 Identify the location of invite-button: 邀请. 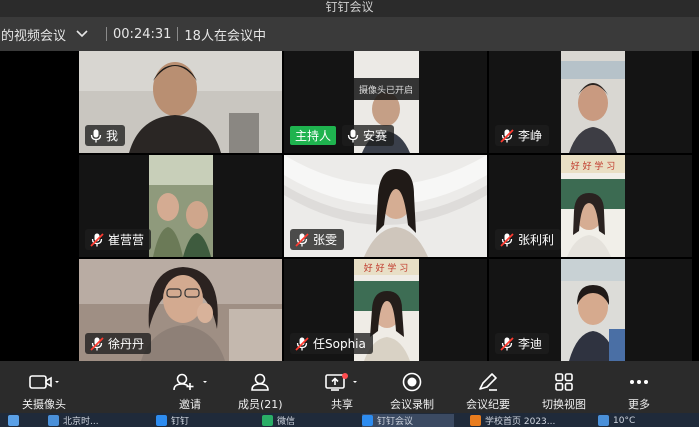
(190, 387).